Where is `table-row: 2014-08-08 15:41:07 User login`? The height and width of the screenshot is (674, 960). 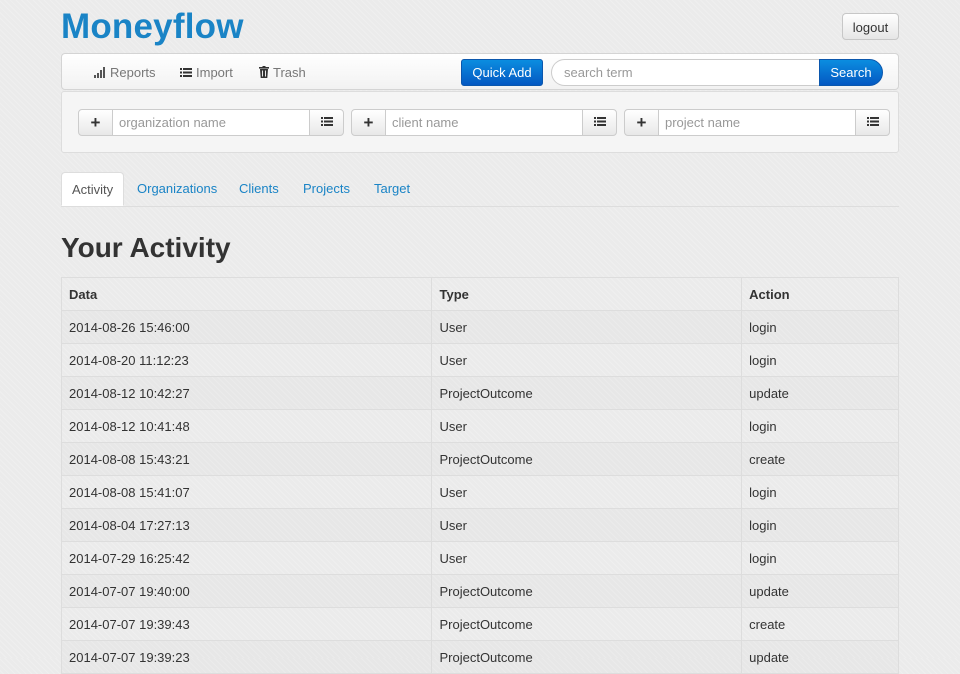
table-row: 2014-08-08 15:41:07 User login is located at coordinates (479, 492).